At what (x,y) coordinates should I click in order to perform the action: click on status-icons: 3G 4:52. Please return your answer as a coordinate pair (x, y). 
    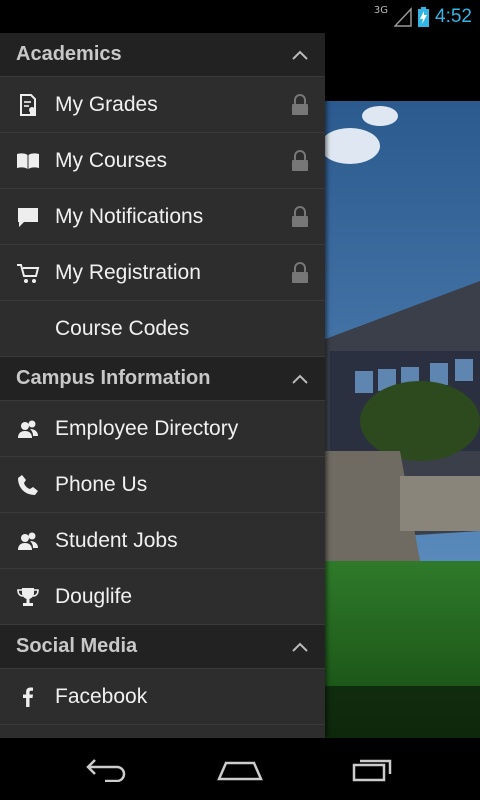
    Looking at the image, I should click on (423, 16).